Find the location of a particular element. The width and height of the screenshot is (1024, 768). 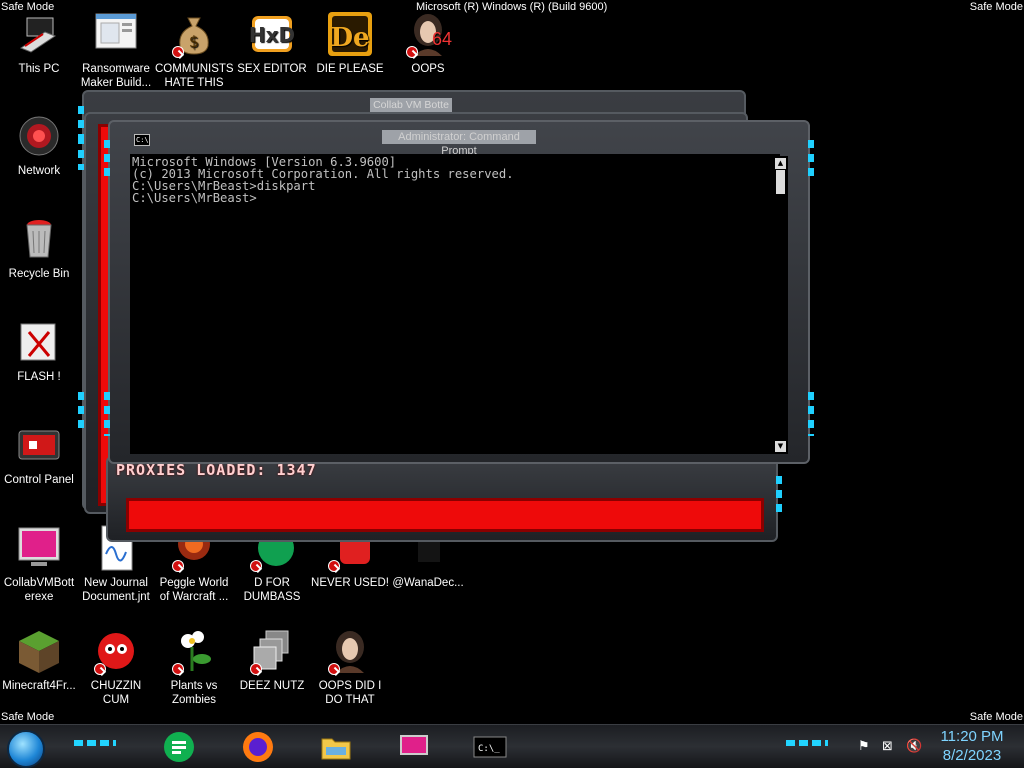

scroll-thumb is located at coordinates (780, 182).